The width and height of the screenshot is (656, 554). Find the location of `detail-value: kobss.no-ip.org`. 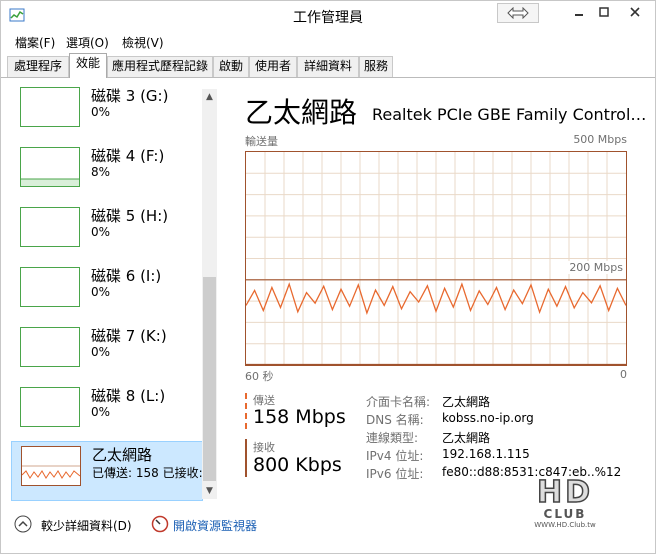

detail-value: kobss.no-ip.org is located at coordinates (488, 418).